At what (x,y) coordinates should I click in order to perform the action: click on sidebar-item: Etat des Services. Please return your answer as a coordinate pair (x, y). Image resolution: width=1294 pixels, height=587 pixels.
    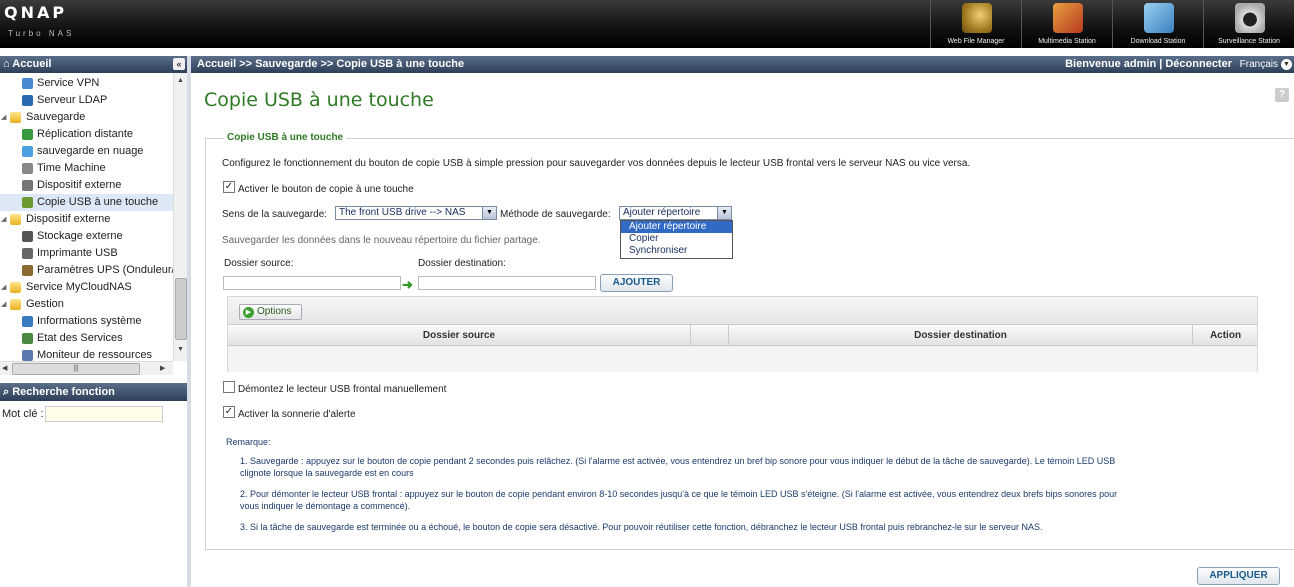
    Looking at the image, I should click on (86, 338).